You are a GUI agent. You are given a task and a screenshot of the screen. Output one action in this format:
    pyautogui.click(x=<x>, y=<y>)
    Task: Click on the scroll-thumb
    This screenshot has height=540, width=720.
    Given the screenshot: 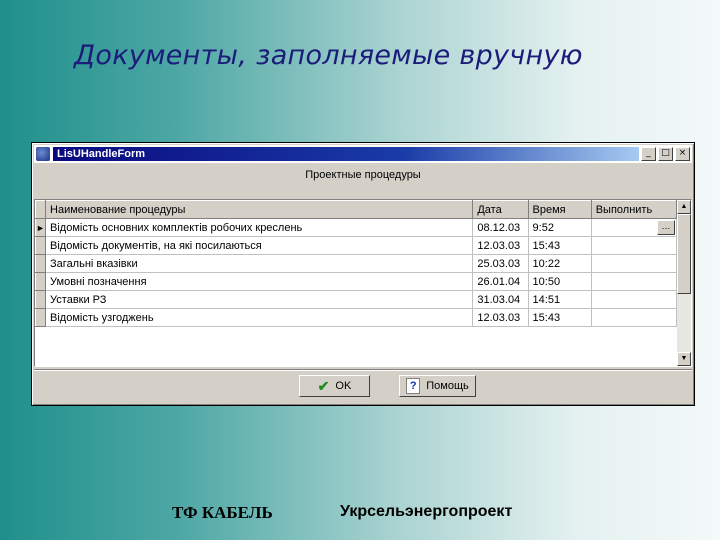 What is the action you would take?
    pyautogui.click(x=684, y=254)
    